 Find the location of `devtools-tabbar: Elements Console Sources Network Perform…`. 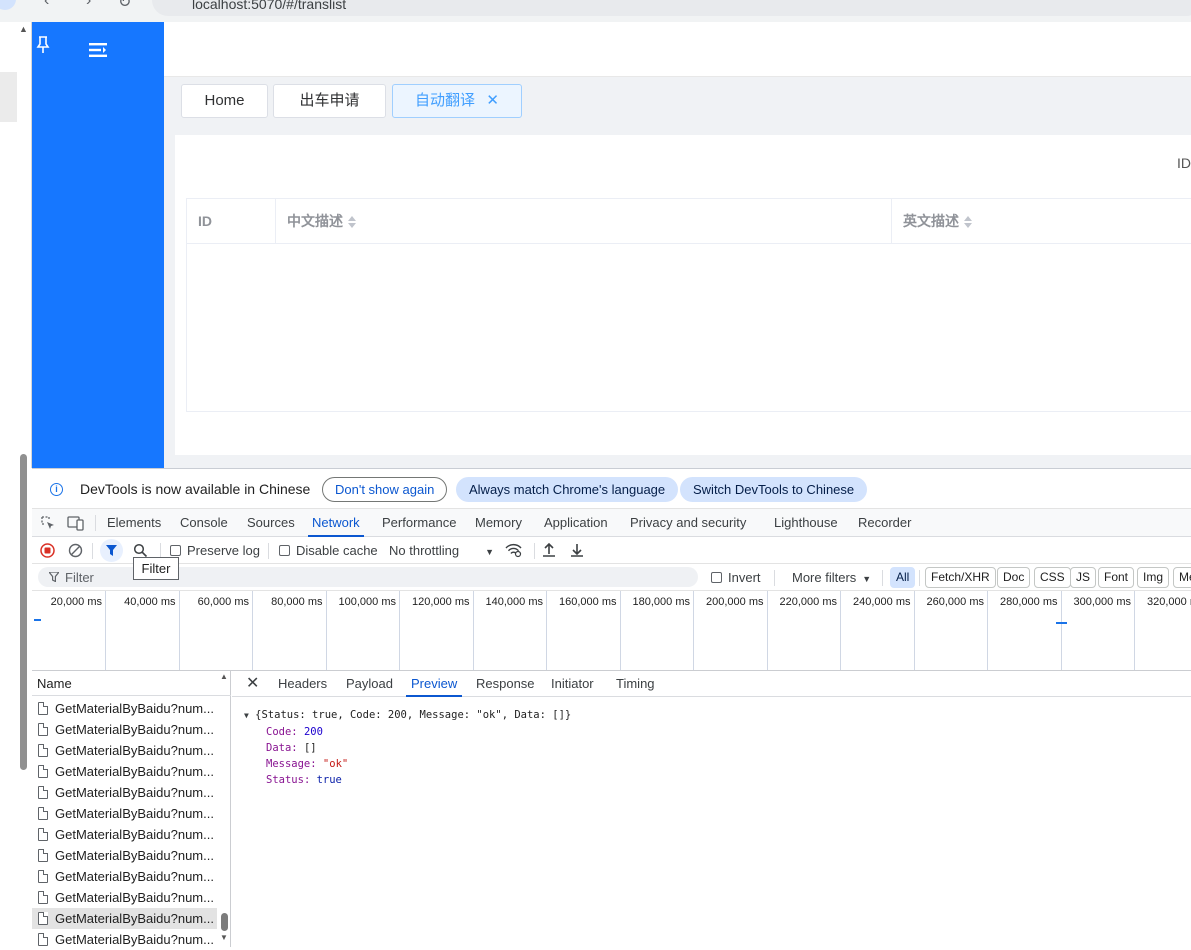

devtools-tabbar: Elements Console Sources Network Perform… is located at coordinates (611, 523).